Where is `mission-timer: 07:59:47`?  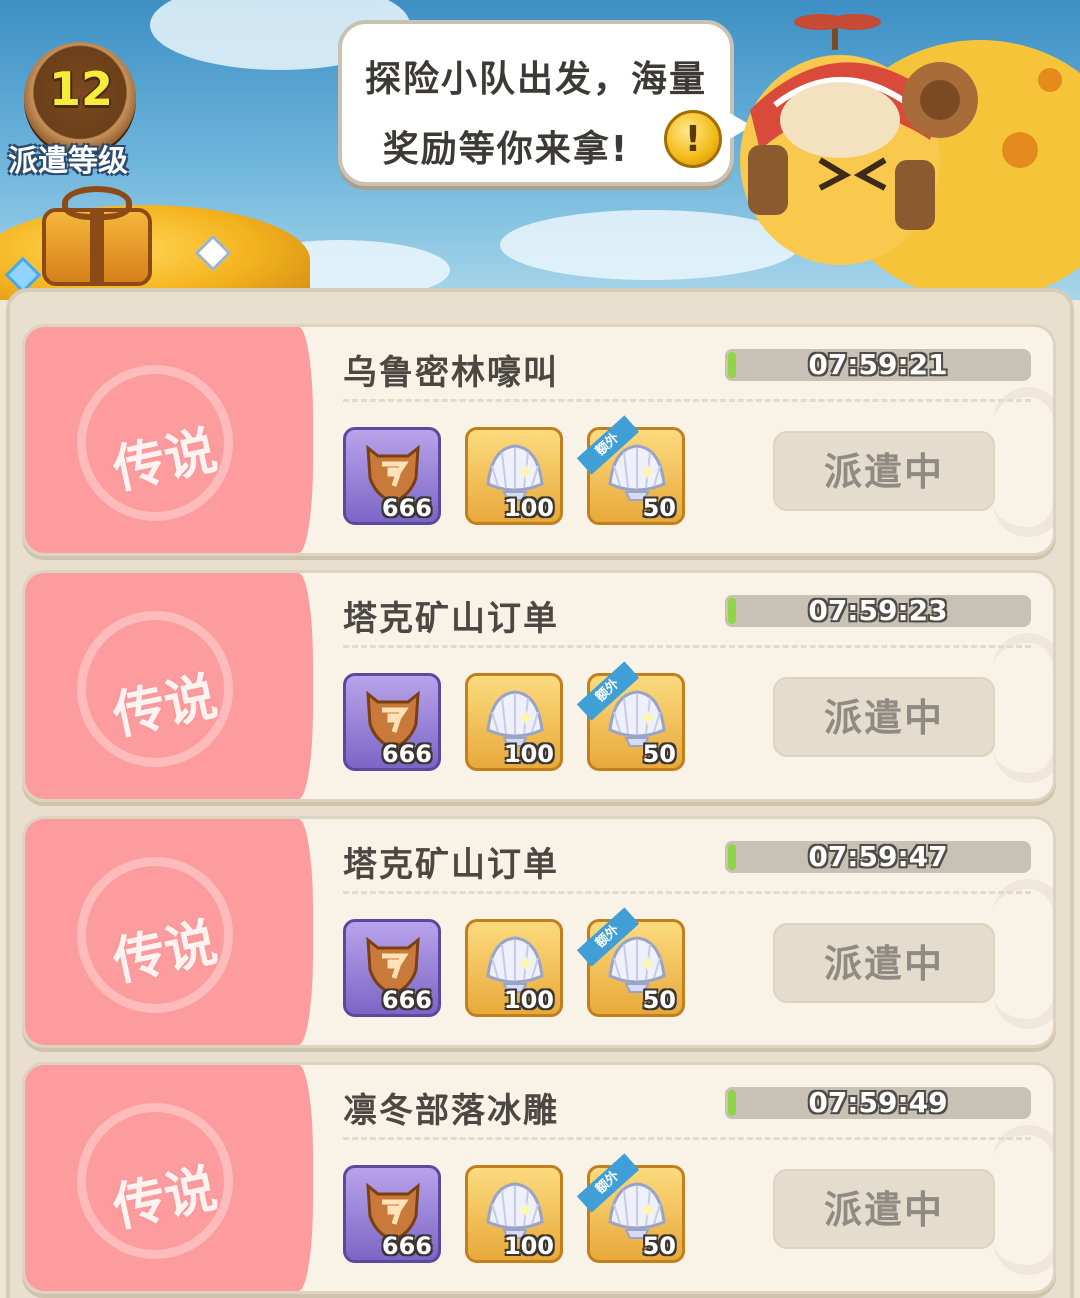 mission-timer: 07:59:47 is located at coordinates (878, 856).